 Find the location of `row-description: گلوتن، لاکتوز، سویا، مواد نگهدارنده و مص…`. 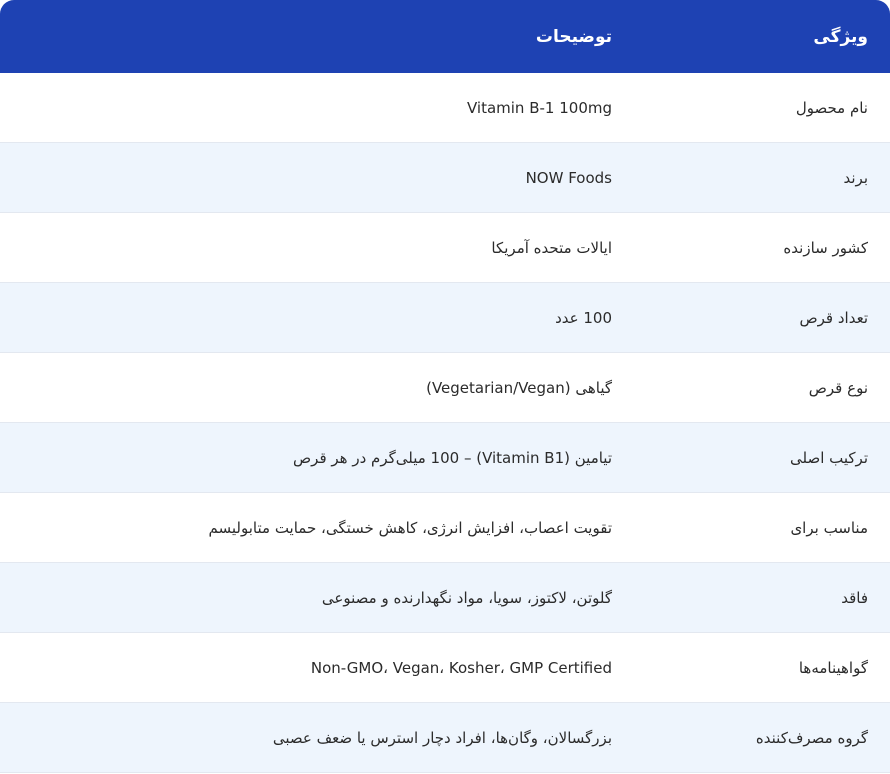

row-description: گلوتن، لاکتوز، سویا، مواد نگهدارنده و مص… is located at coordinates (323, 597).